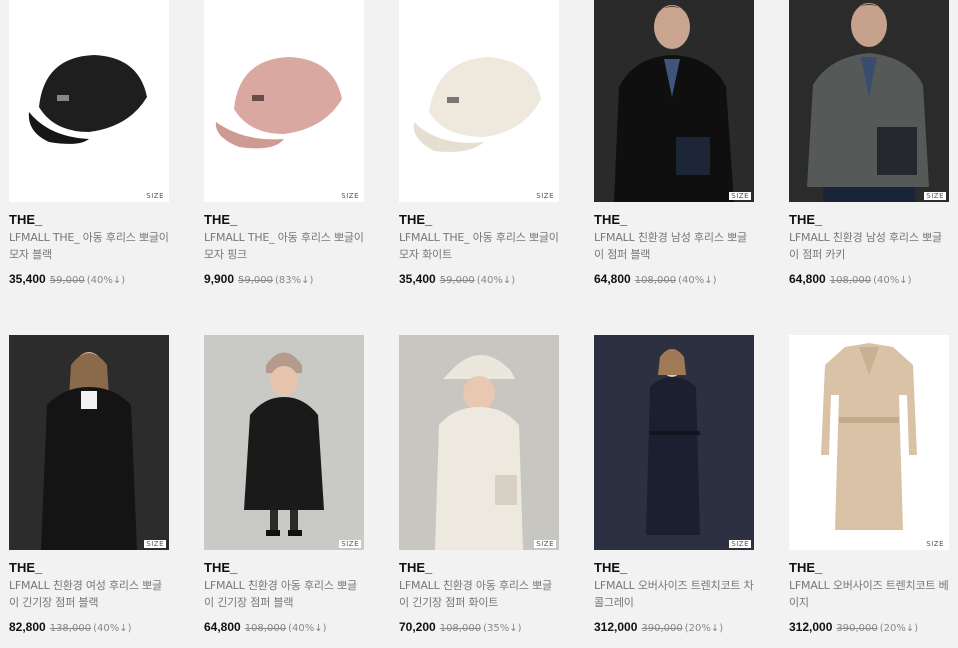  Describe the element at coordinates (70, 628) in the screenshot. I see `original-price: 138,000` at that location.